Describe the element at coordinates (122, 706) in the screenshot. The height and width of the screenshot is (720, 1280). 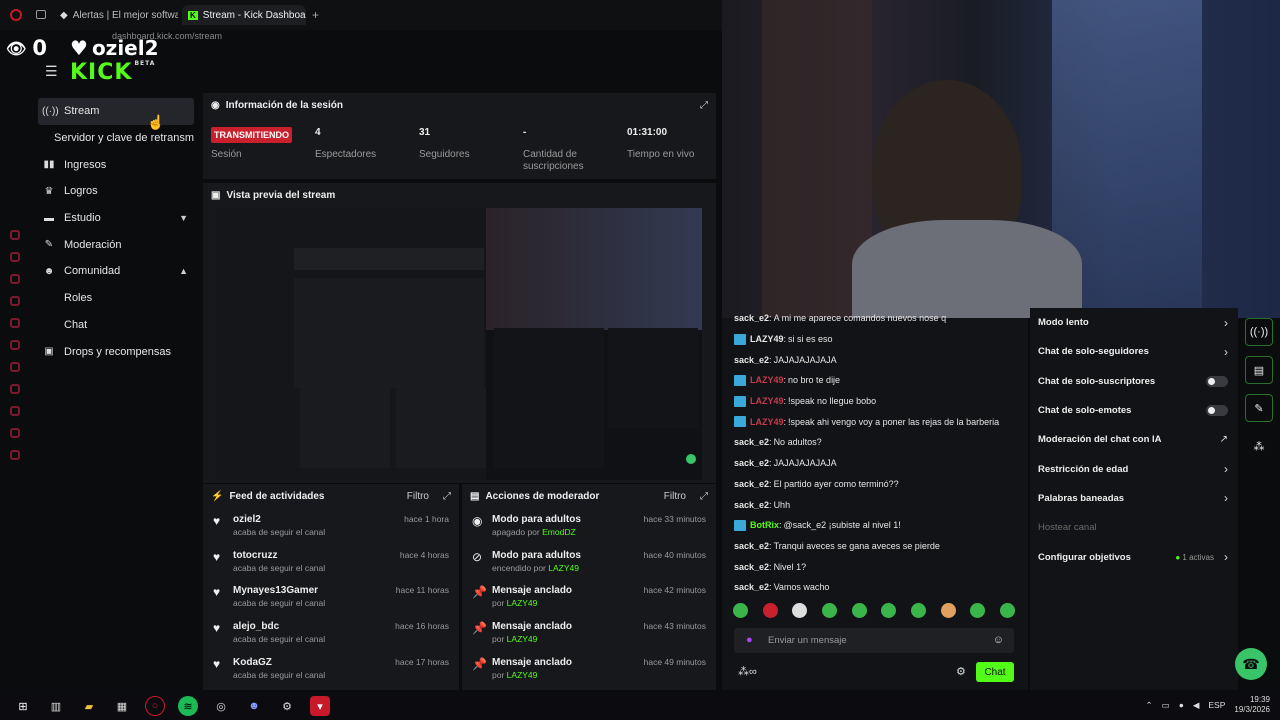
I see `store-icon: ▦` at that location.